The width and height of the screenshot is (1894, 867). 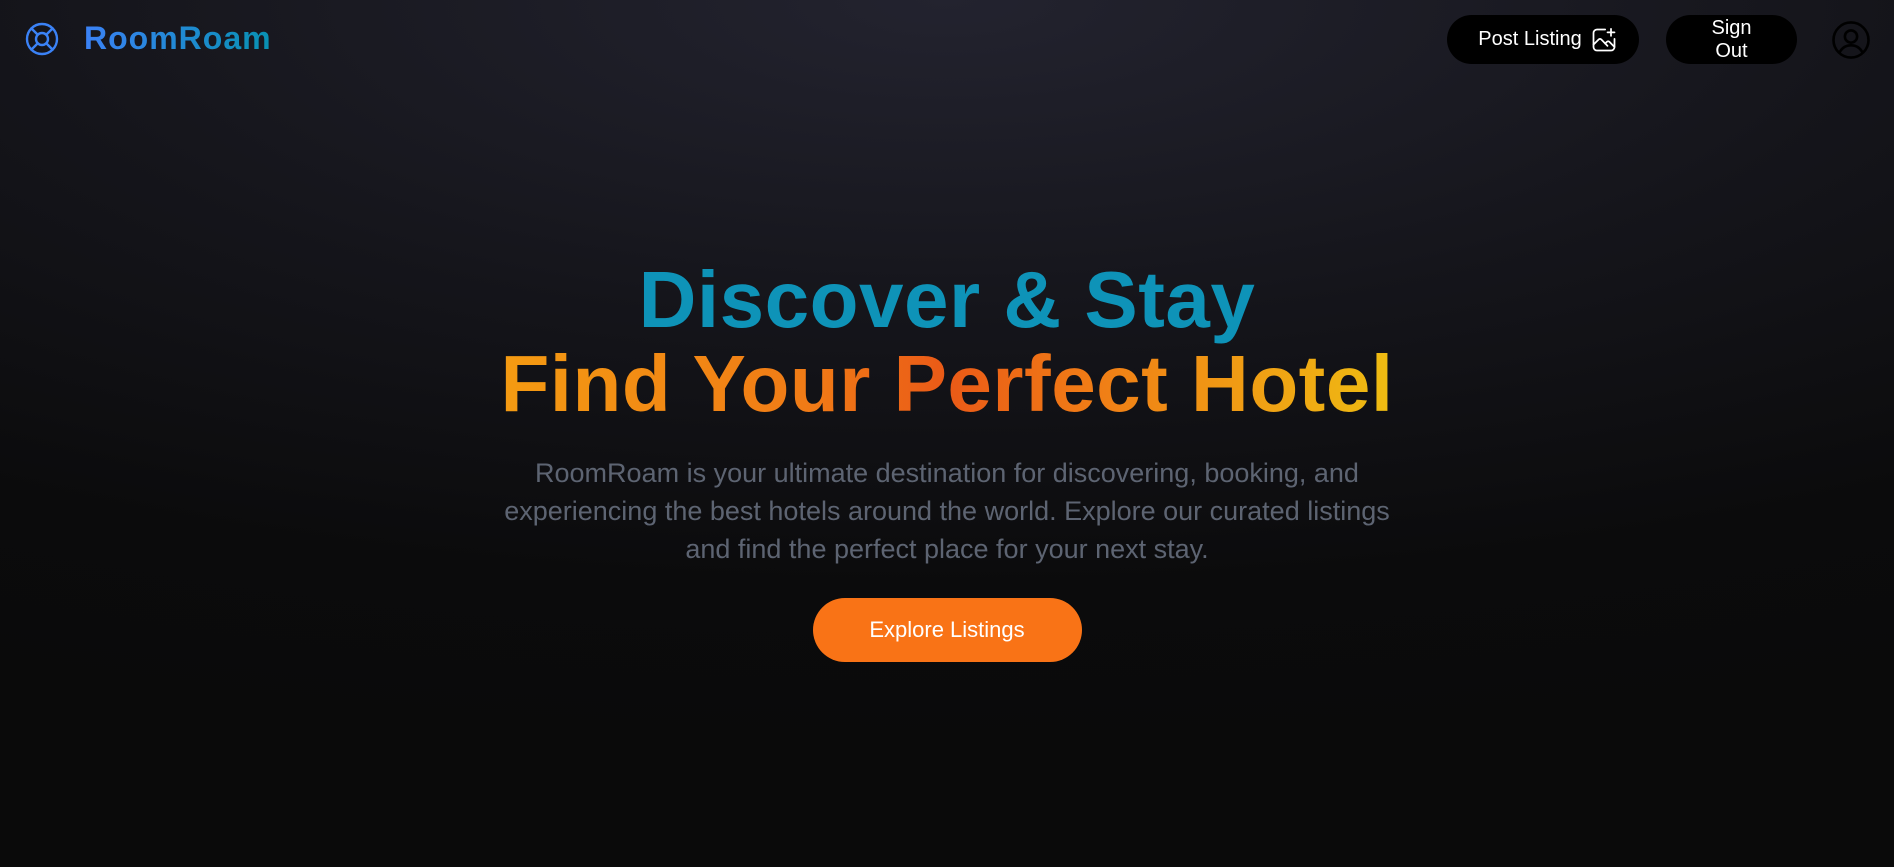 What do you see at coordinates (1659, 39) in the screenshot?
I see `nav-actions: Post Listing Sign Out` at bounding box center [1659, 39].